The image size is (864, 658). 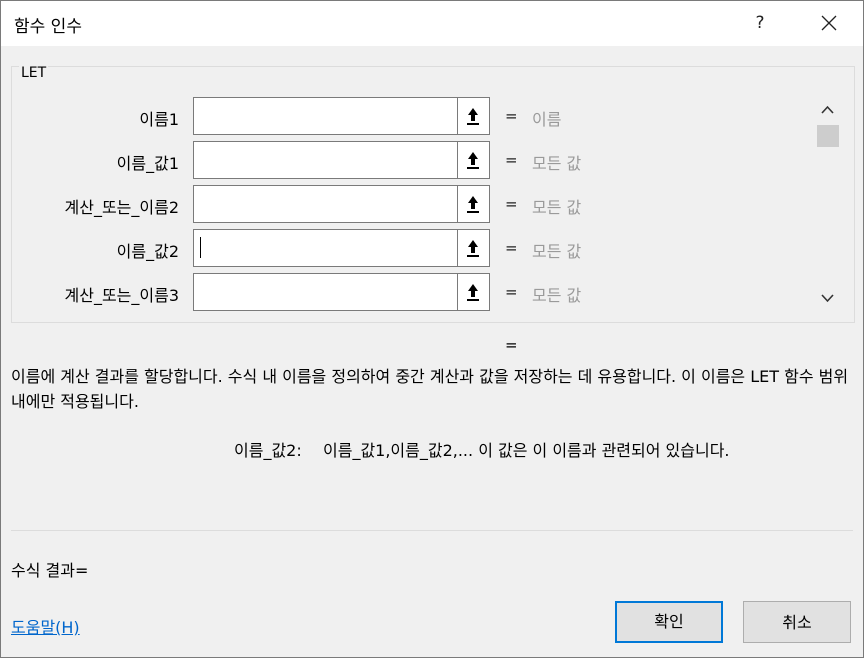 I want to click on help-button: ?, so click(x=760, y=23).